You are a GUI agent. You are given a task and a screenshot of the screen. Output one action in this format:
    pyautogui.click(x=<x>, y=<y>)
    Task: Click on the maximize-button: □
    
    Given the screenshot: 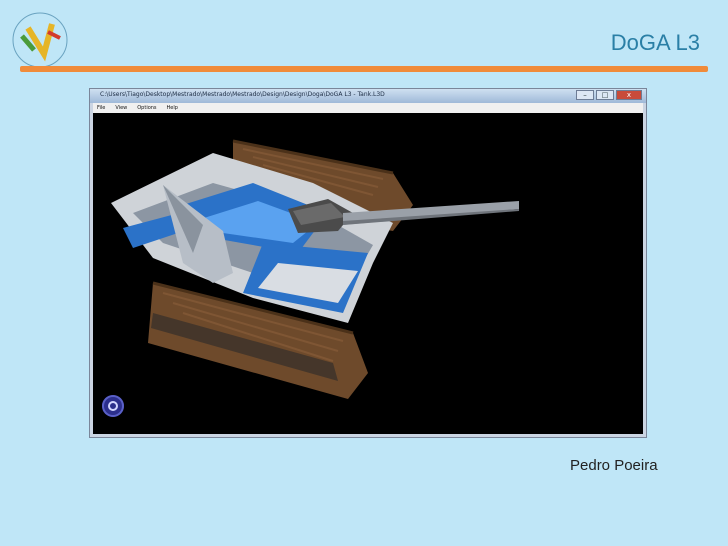 What is the action you would take?
    pyautogui.click(x=605, y=95)
    